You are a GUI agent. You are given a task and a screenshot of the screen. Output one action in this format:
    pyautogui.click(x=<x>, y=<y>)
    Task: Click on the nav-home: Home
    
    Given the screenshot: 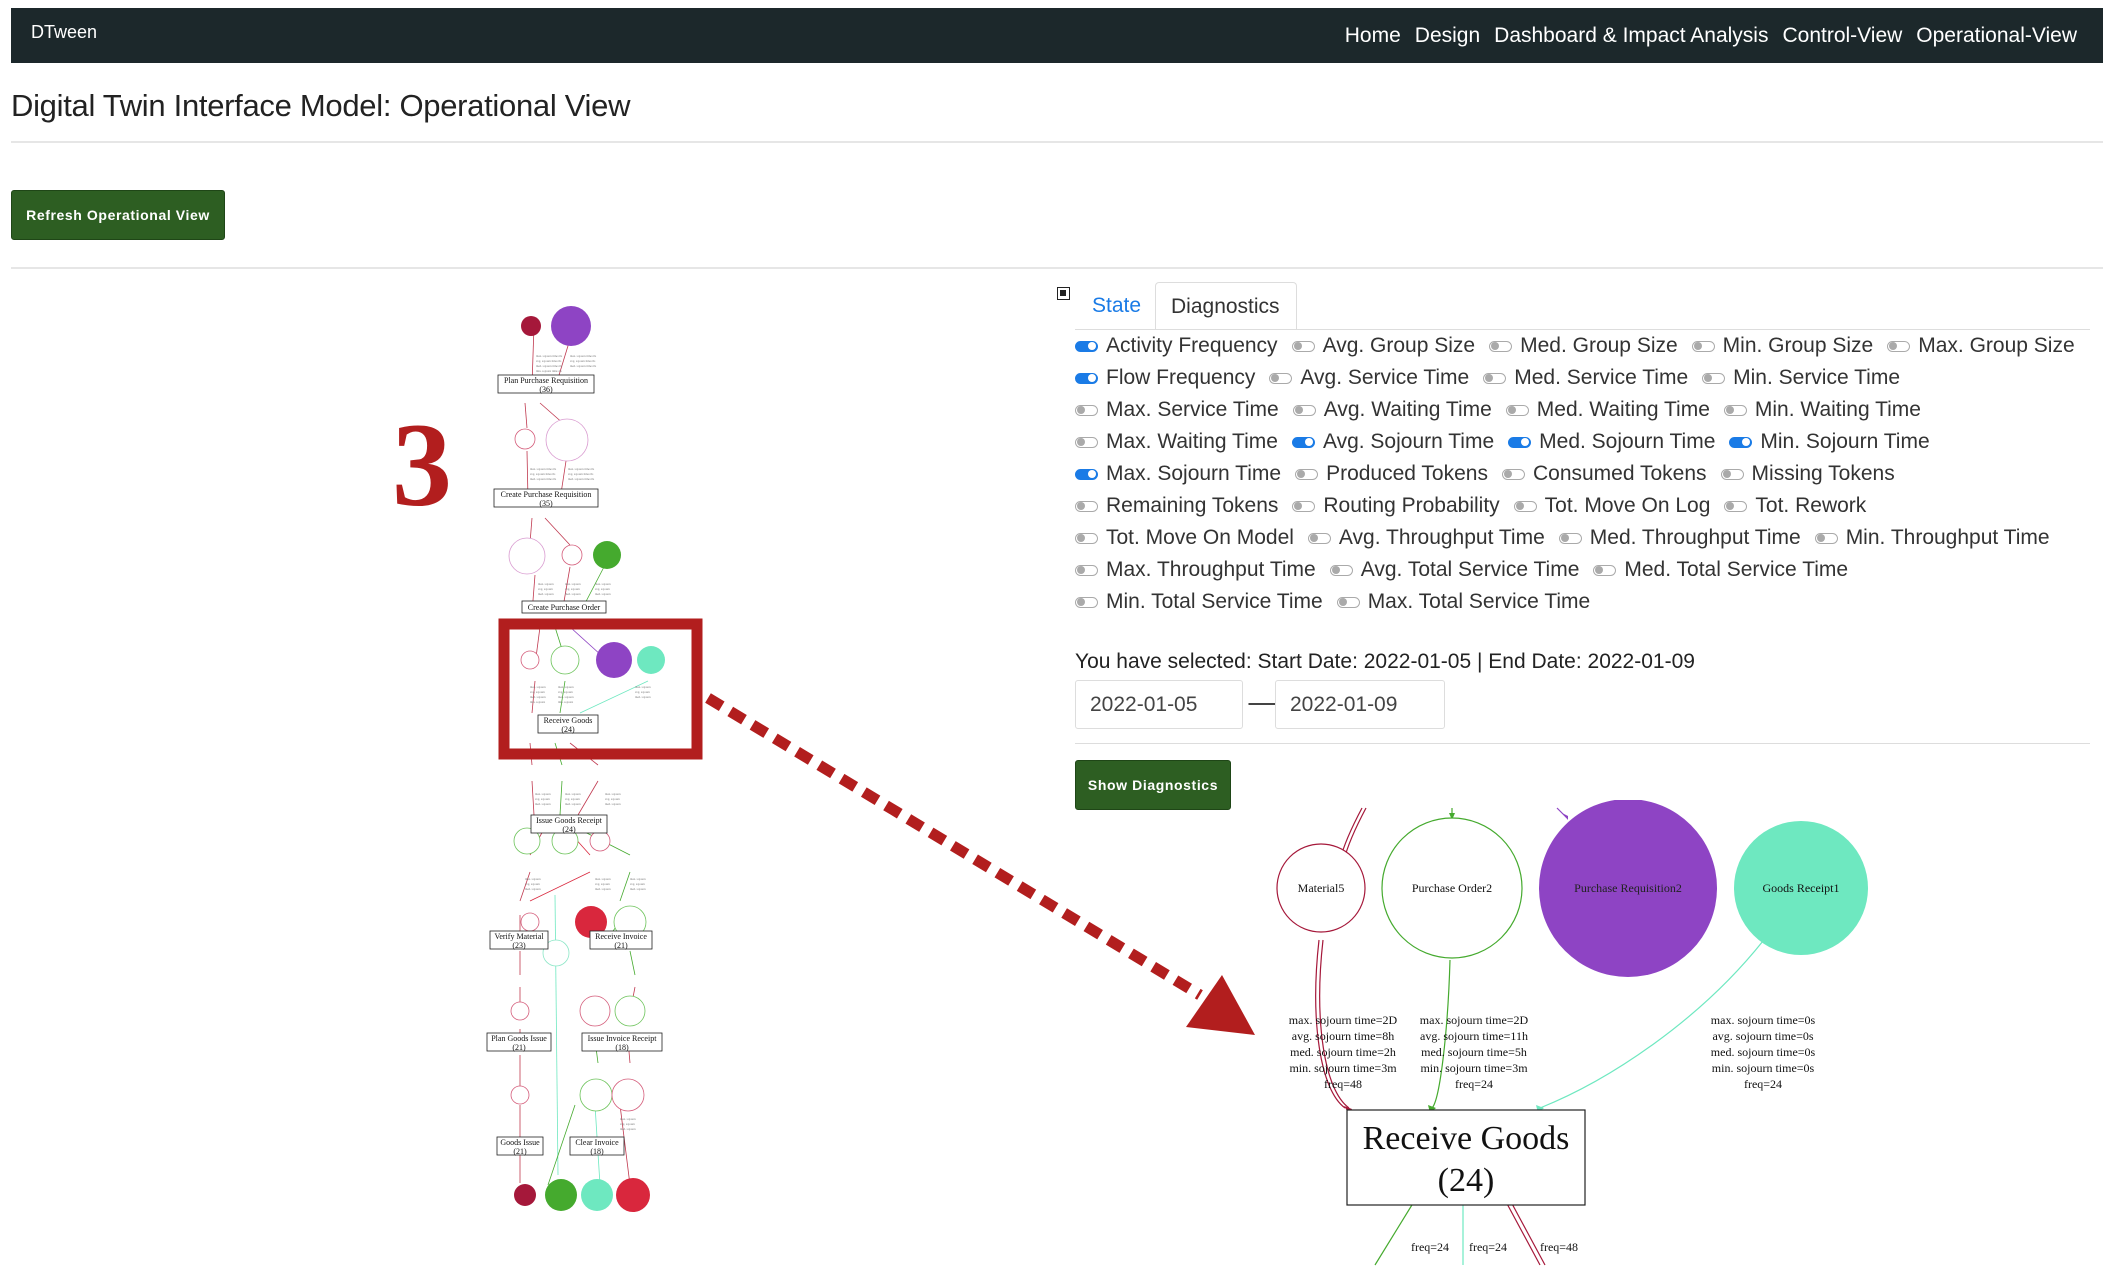 What is the action you would take?
    pyautogui.click(x=1373, y=36)
    